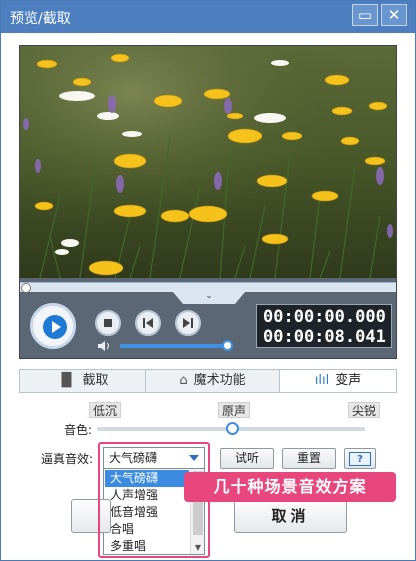 The width and height of the screenshot is (416, 561). I want to click on current-time: 00:00:00.000, so click(324, 317).